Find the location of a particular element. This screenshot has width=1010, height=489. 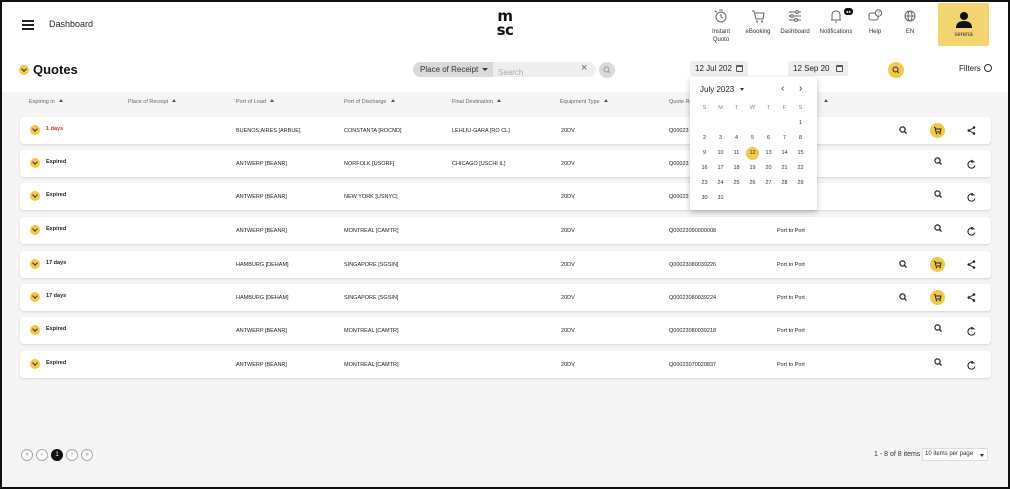

calendar-day: 9 is located at coordinates (704, 153).